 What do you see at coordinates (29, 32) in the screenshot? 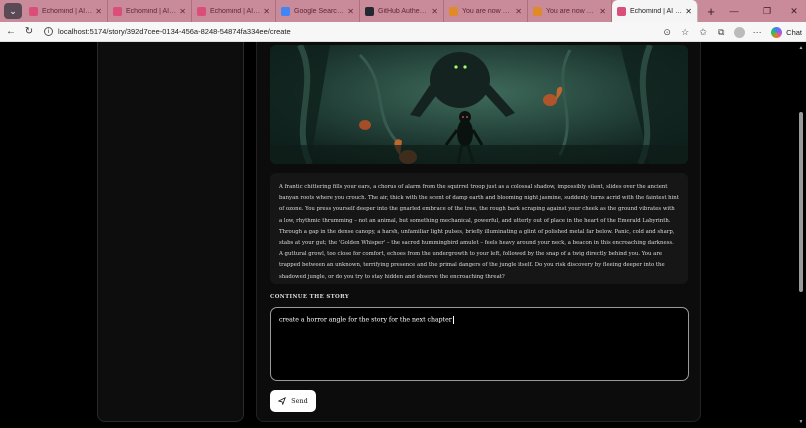
I see `reload-icon: ↻` at bounding box center [29, 32].